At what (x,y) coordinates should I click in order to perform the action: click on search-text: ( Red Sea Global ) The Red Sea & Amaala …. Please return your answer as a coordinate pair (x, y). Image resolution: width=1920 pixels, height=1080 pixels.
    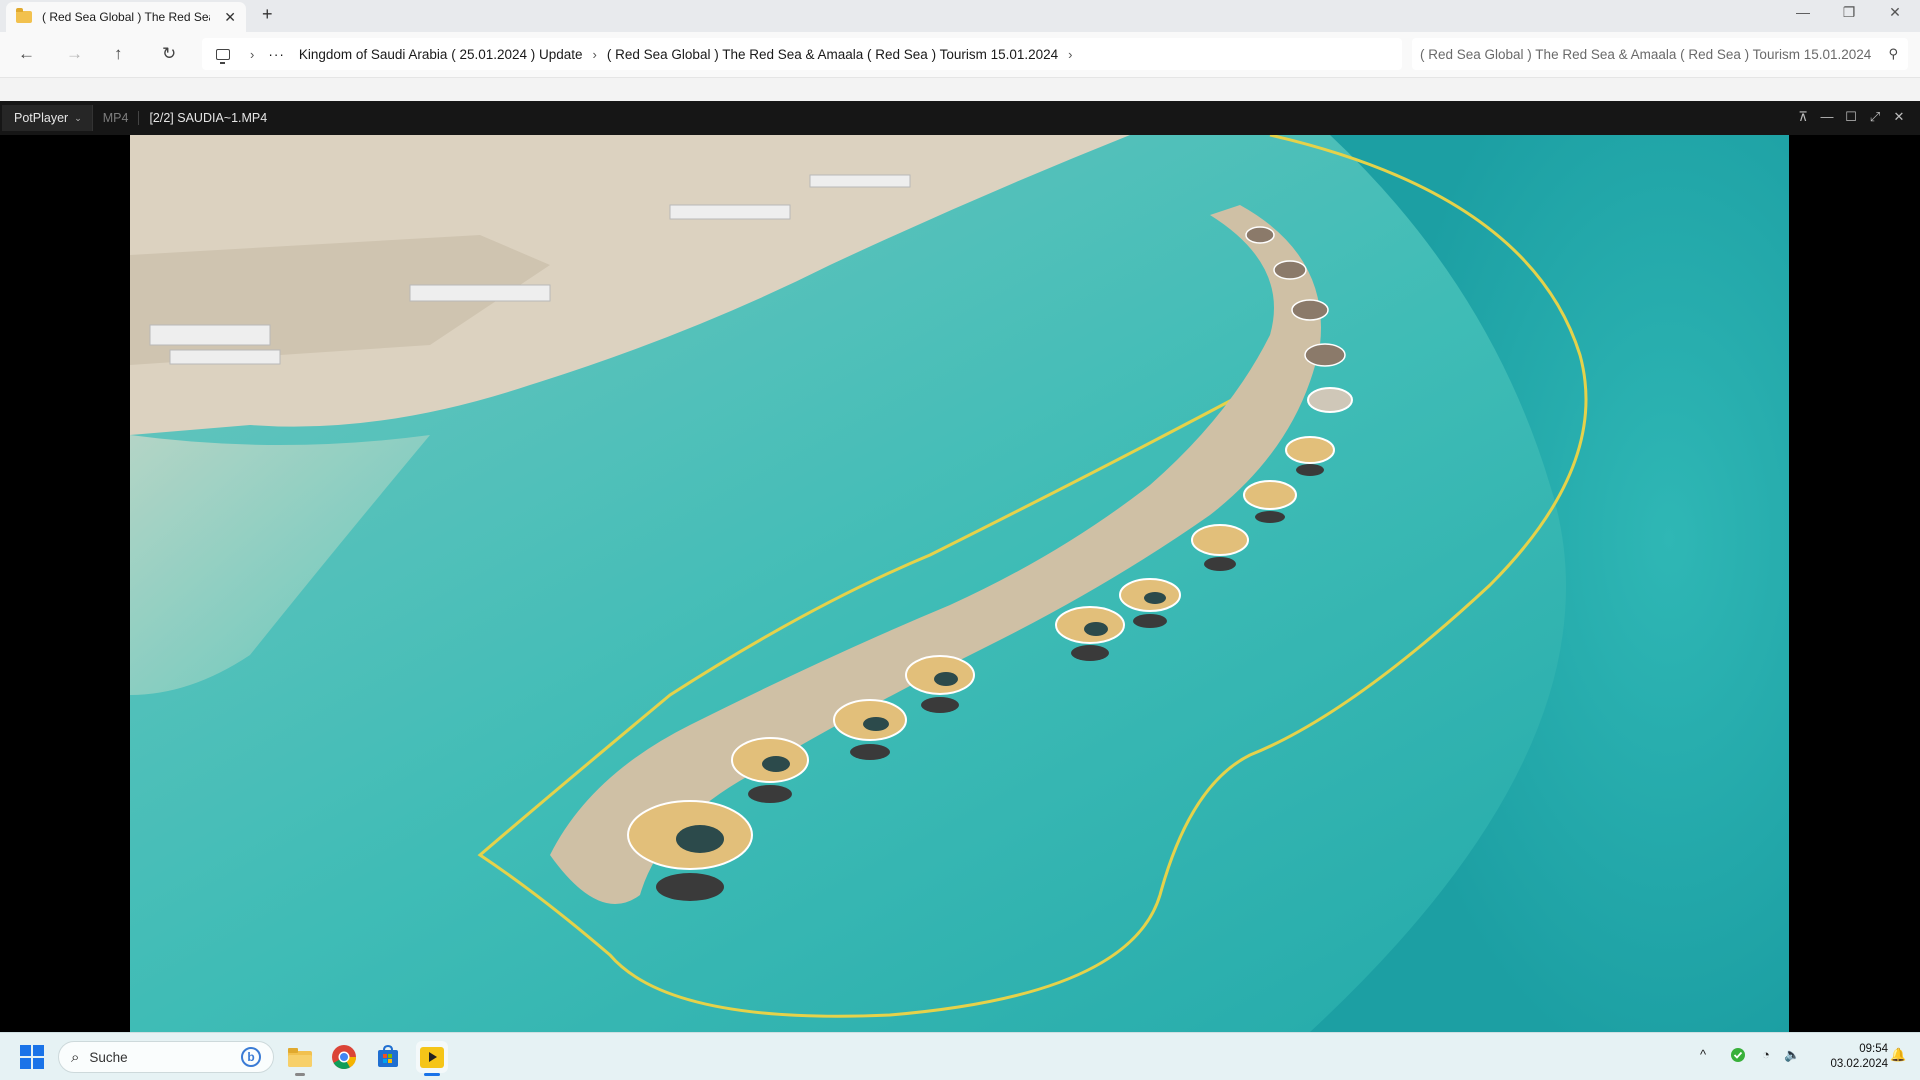
    Looking at the image, I should click on (1646, 54).